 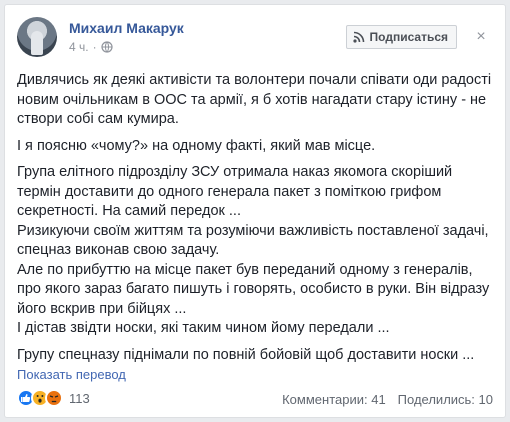 I want to click on reactions-summary: 113, so click(x=53, y=398).